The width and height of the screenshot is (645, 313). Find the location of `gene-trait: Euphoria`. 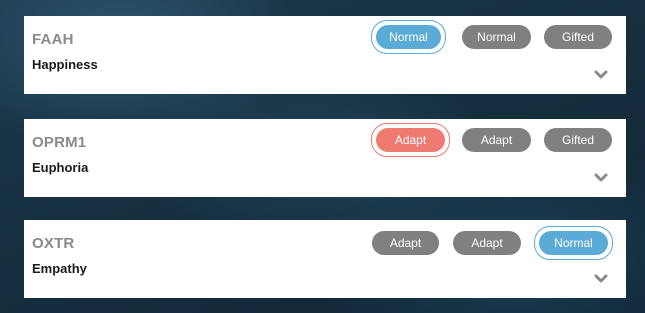

gene-trait: Euphoria is located at coordinates (60, 167).